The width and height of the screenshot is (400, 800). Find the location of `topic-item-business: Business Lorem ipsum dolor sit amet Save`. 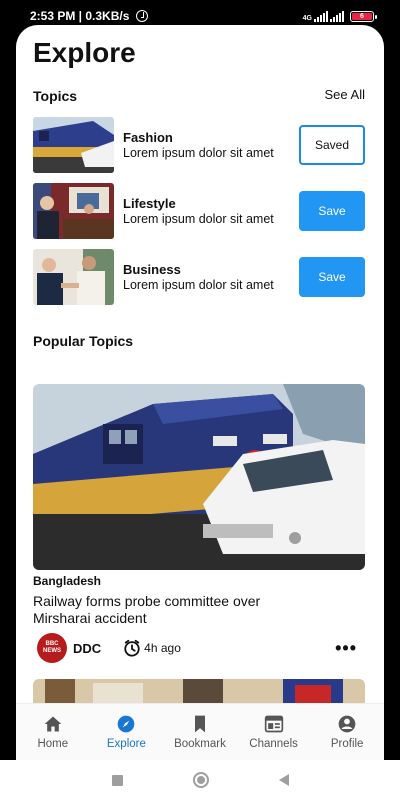

topic-item-business: Business Lorem ipsum dolor sit amet Save is located at coordinates (199, 277).